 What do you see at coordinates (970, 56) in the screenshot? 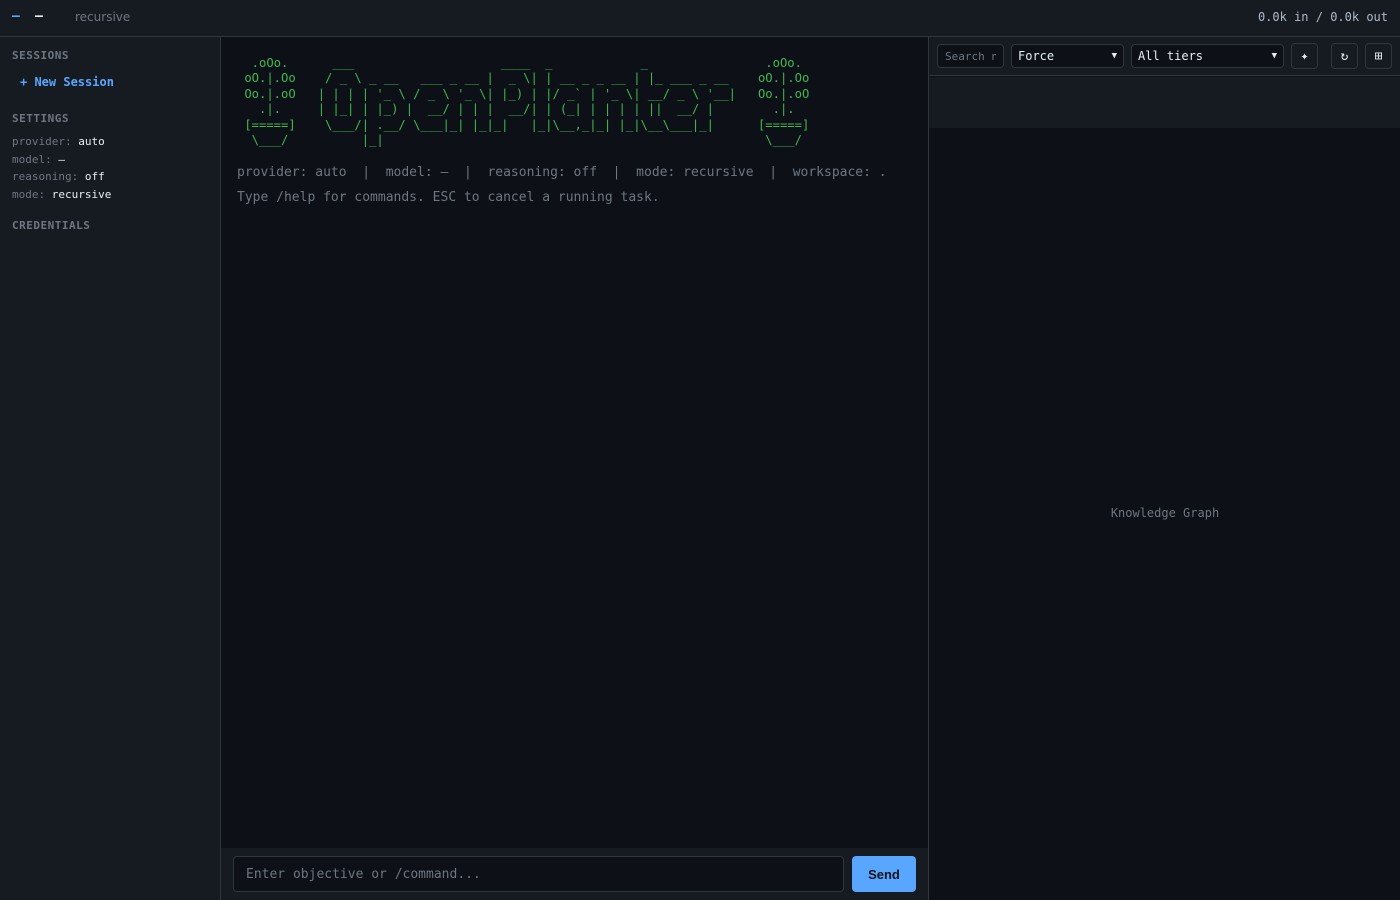
I see `graph-search-input` at bounding box center [970, 56].